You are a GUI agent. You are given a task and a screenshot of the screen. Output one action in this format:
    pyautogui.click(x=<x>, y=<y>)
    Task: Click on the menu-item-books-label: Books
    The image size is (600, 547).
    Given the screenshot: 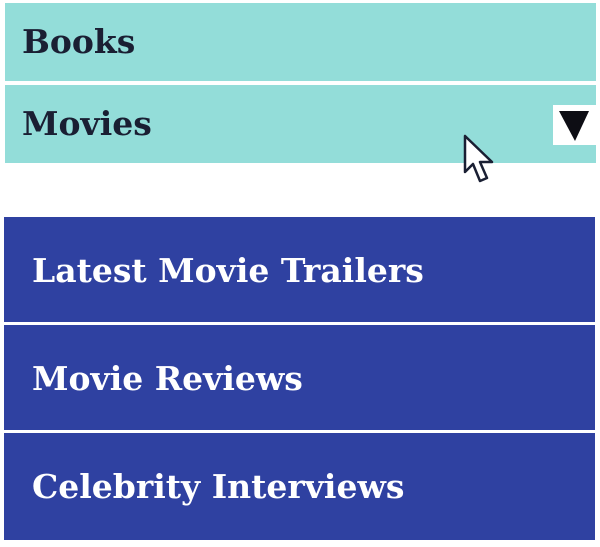 What is the action you would take?
    pyautogui.click(x=79, y=41)
    